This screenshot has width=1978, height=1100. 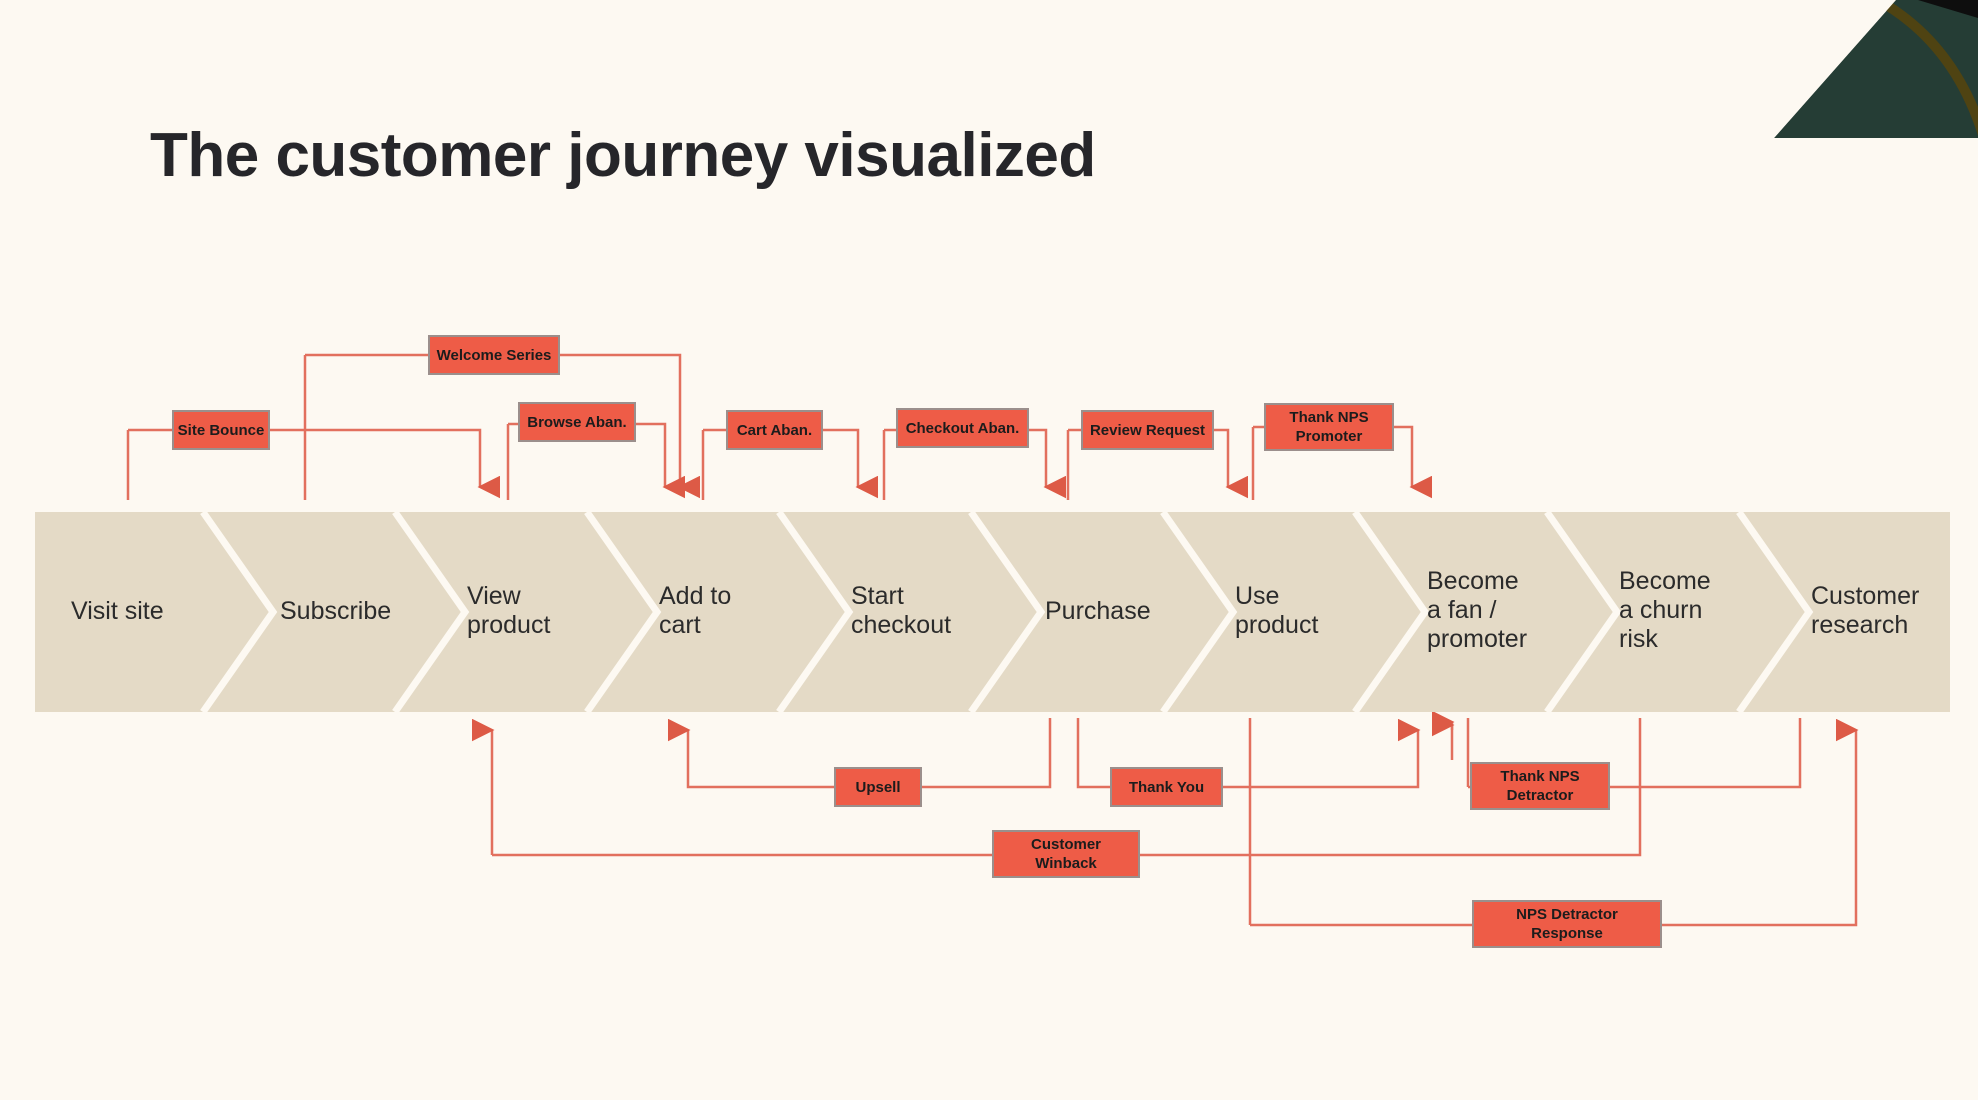 I want to click on campaign-box-welcome-series: Welcome Series, so click(x=494, y=355).